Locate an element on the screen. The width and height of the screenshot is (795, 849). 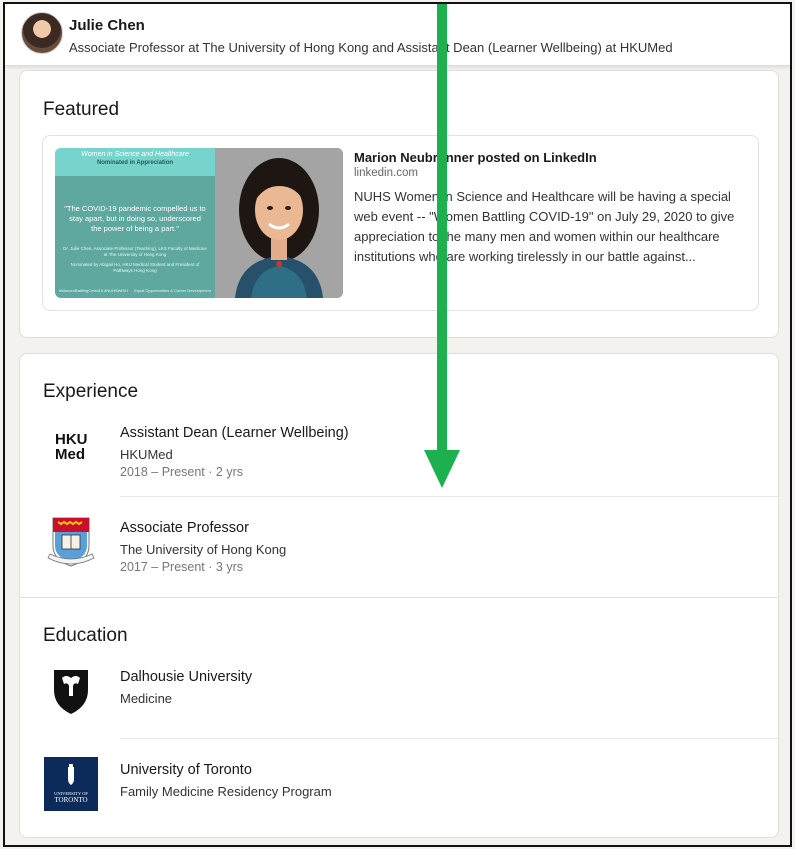
education-heading: Education is located at coordinates (85, 635).